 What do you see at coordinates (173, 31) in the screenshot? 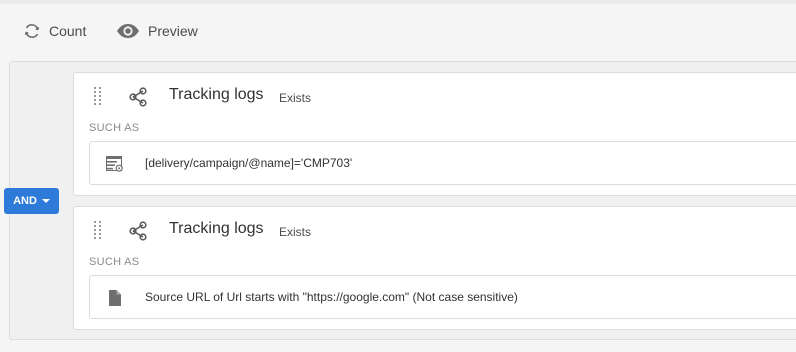
I see `preview-label: Preview` at bounding box center [173, 31].